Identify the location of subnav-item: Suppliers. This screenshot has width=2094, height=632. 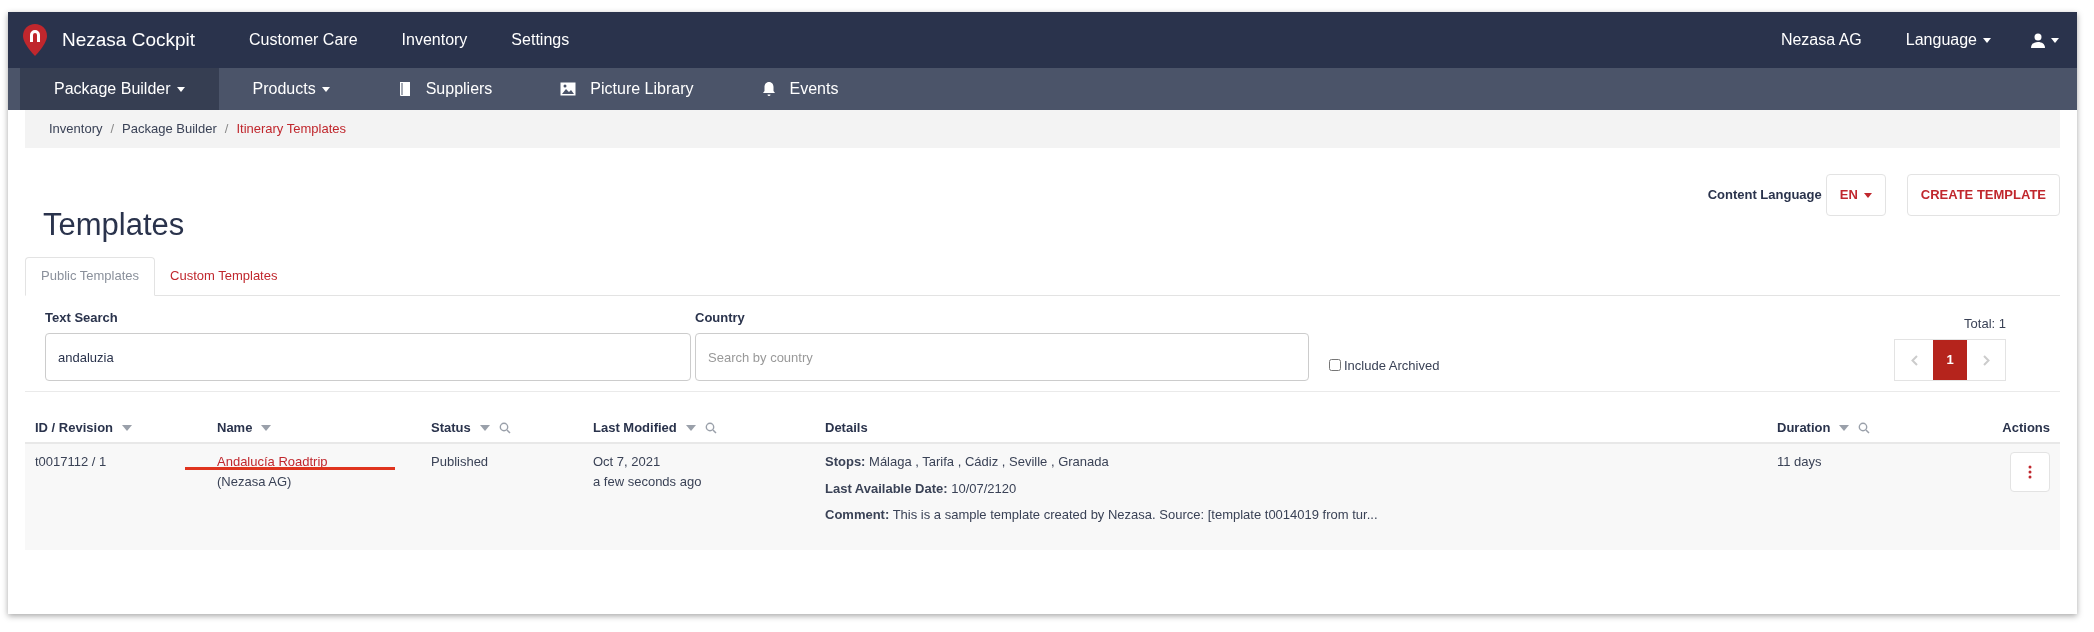
(445, 89).